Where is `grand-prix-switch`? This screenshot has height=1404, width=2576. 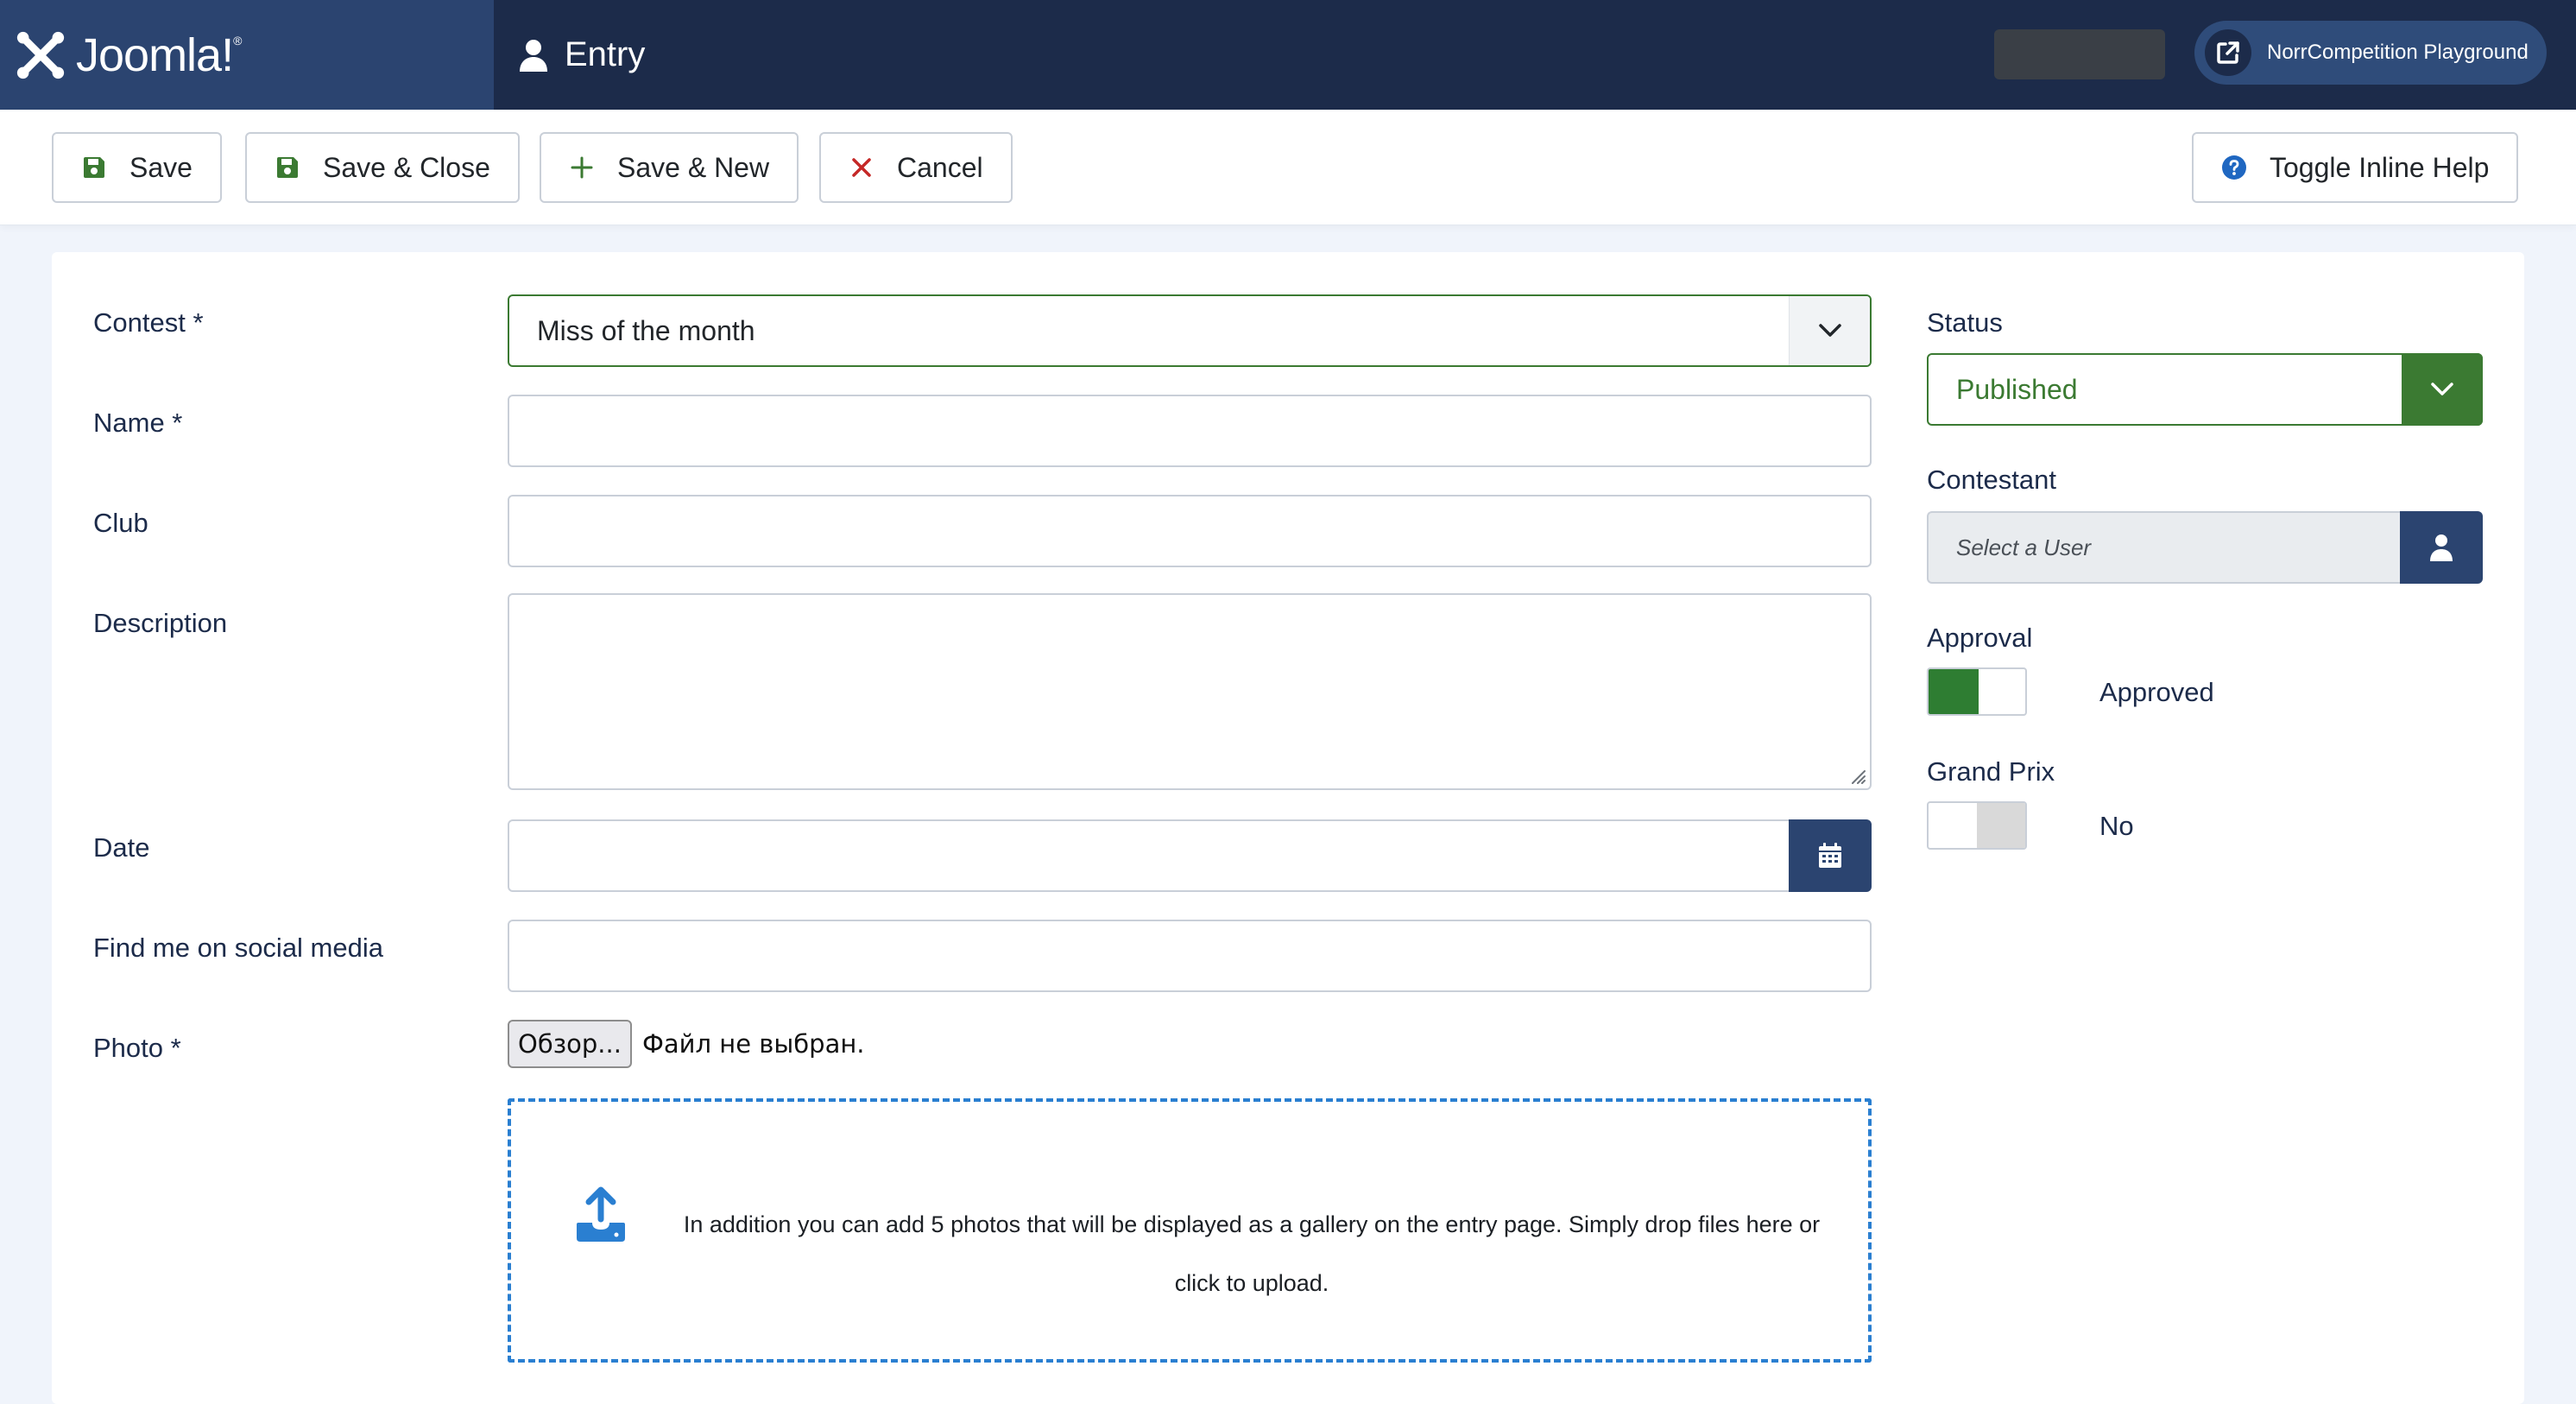 grand-prix-switch is located at coordinates (1977, 825).